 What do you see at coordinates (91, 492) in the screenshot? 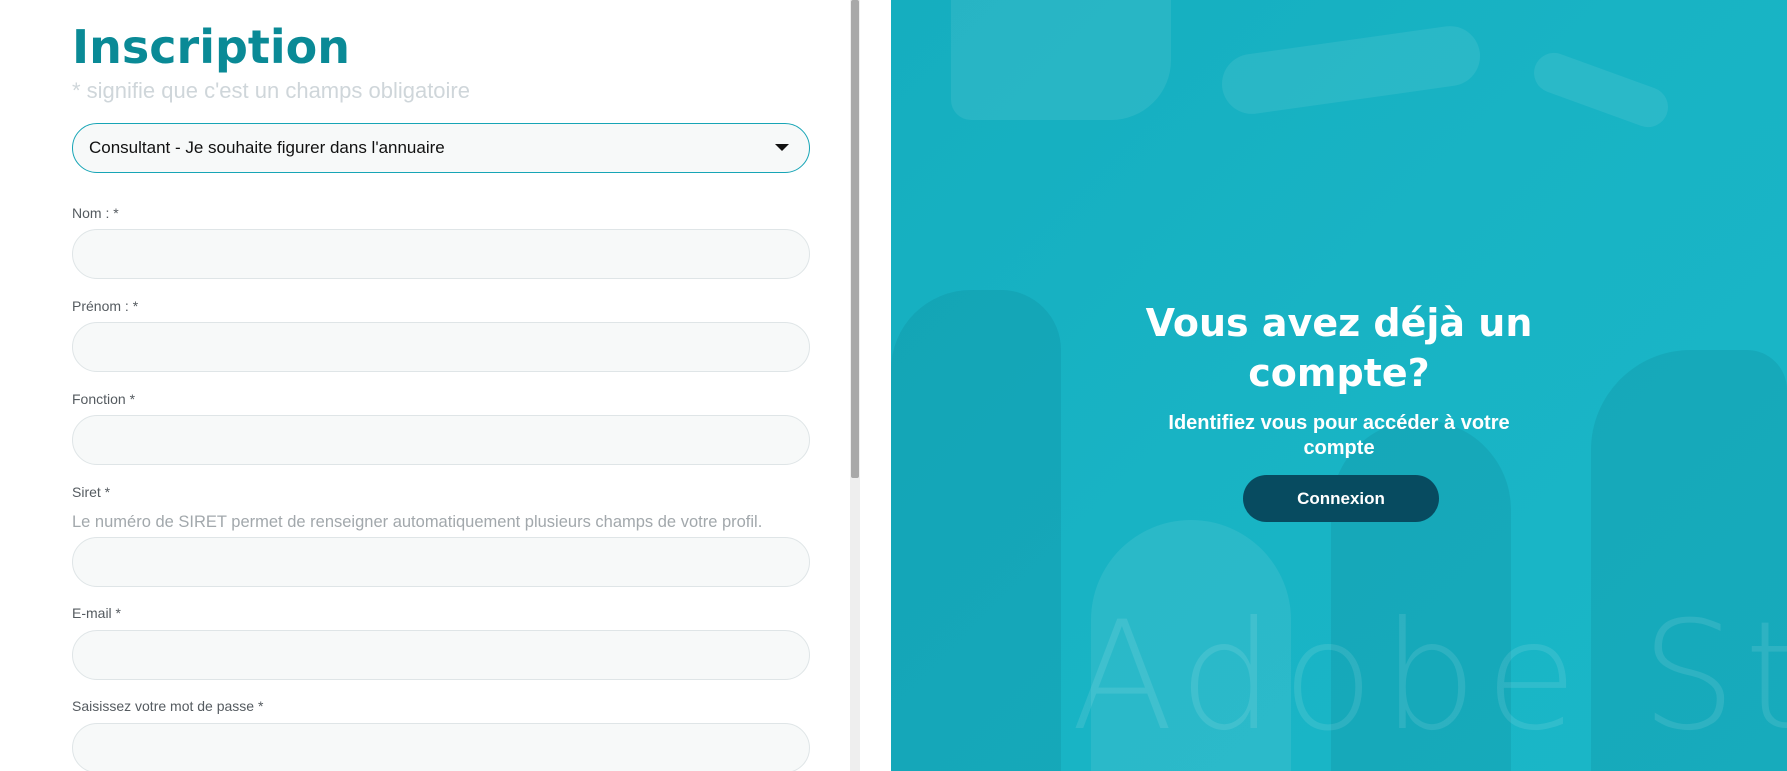
I see `siret-label: Siret *` at bounding box center [91, 492].